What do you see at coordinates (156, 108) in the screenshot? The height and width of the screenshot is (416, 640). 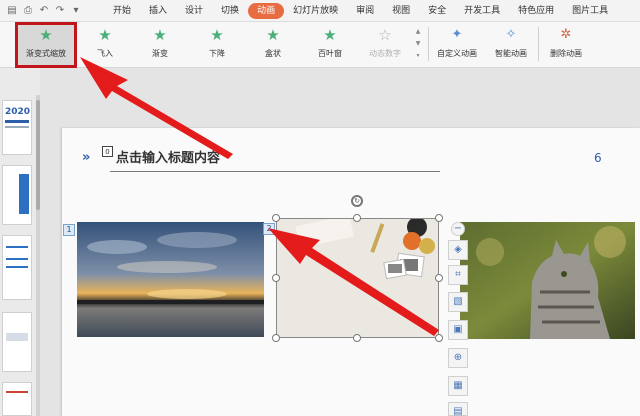 I see `arrow-to-effect` at bounding box center [156, 108].